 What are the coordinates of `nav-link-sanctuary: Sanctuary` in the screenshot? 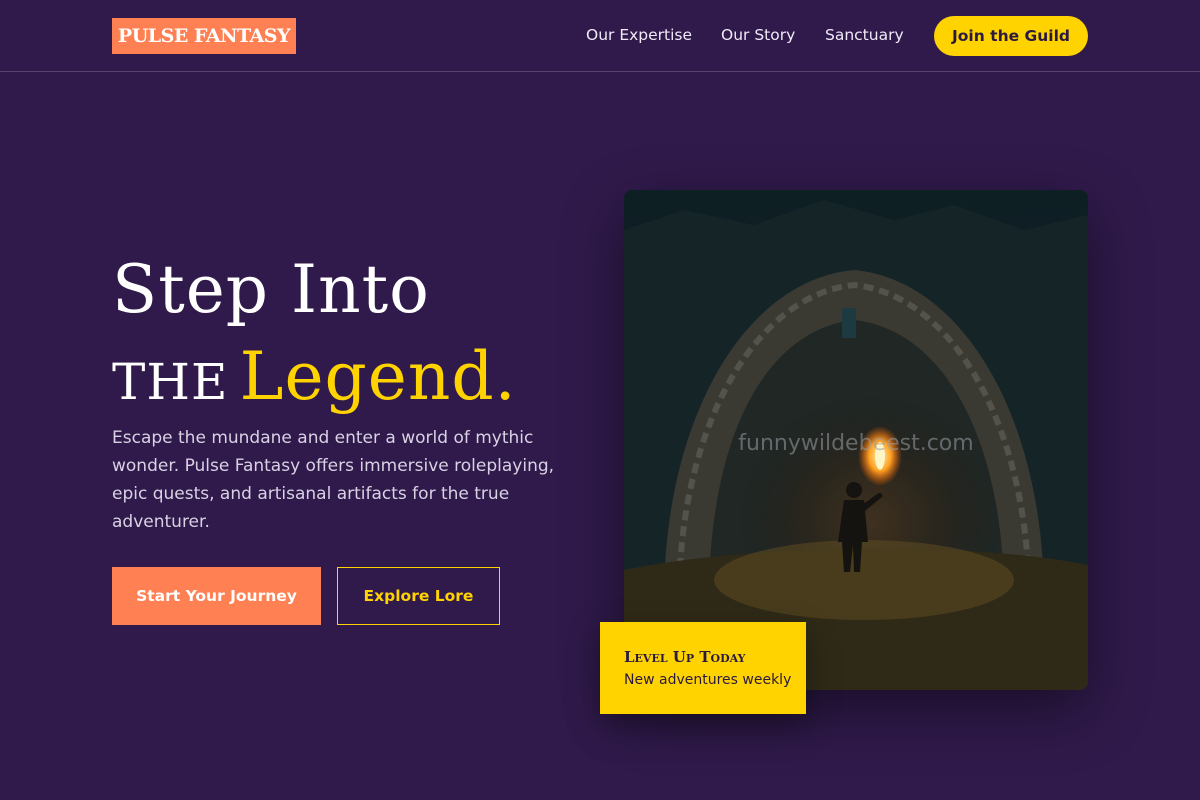 It's located at (864, 35).